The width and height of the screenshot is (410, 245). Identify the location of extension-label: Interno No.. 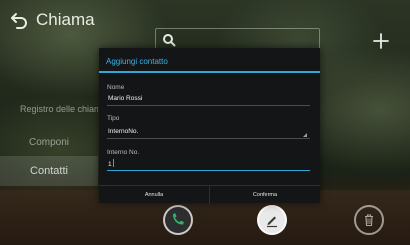
(123, 152).